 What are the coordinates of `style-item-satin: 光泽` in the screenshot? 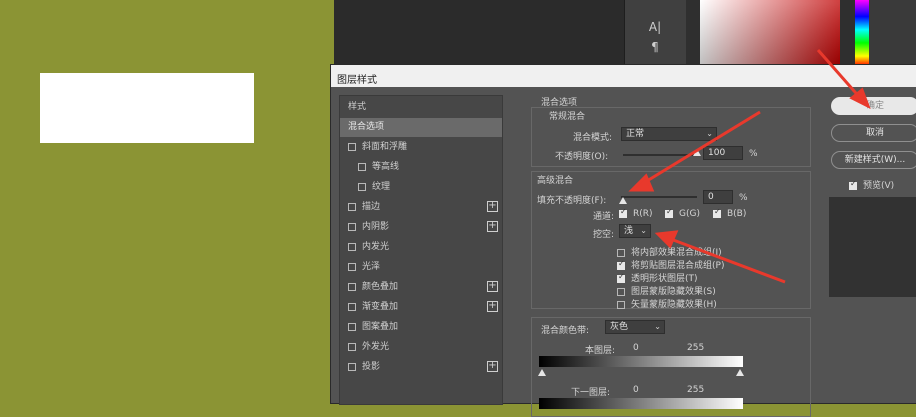 It's located at (421, 267).